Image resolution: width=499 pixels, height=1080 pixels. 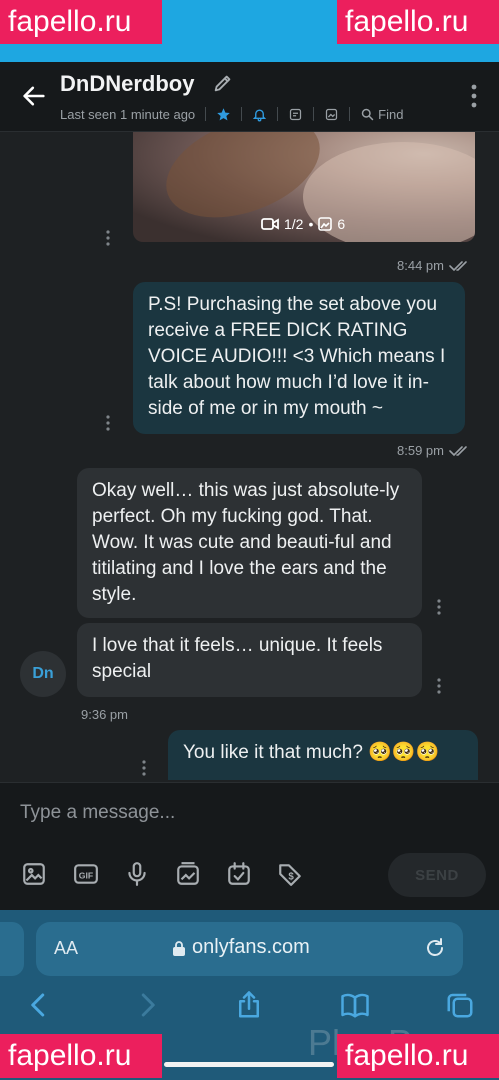 What do you see at coordinates (460, 1005) in the screenshot?
I see `tabs-icon` at bounding box center [460, 1005].